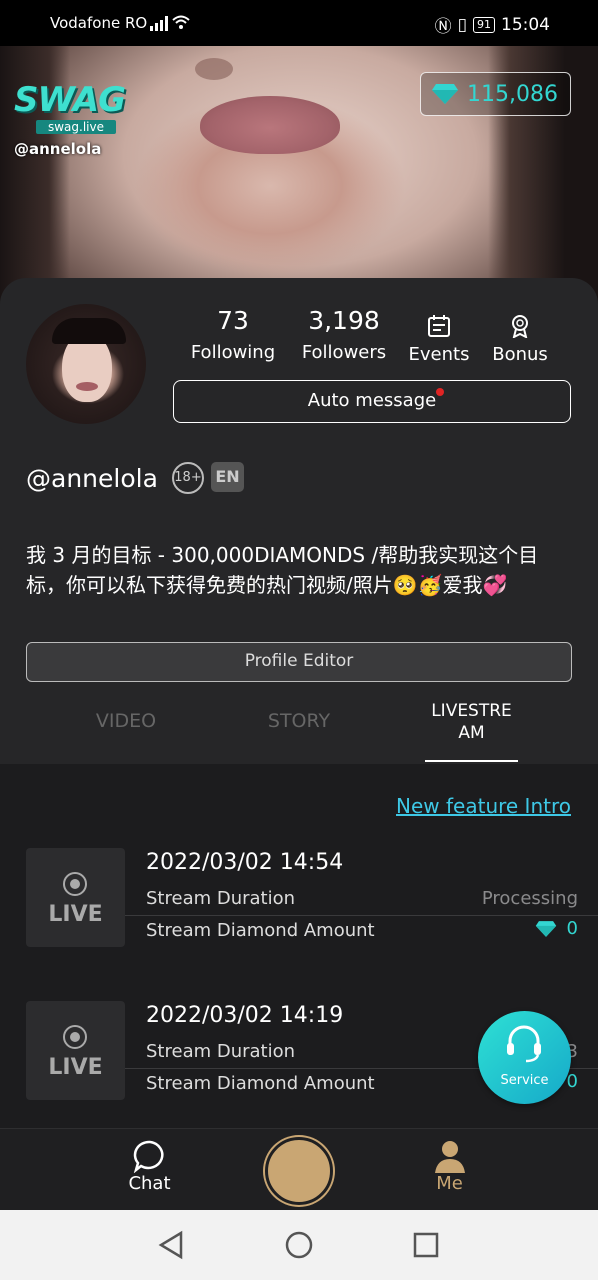  I want to click on diamond-balance: 115,086, so click(512, 94).